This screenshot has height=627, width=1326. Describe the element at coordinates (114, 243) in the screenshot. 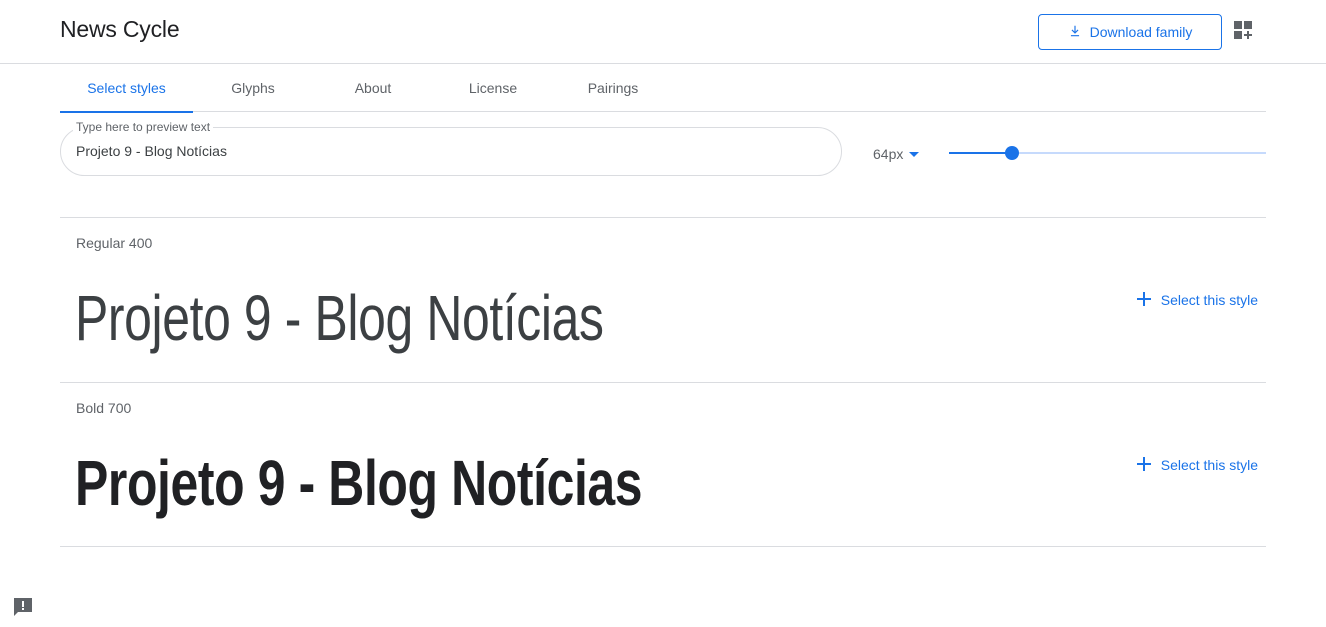

I see `style-name: Regular 400` at that location.